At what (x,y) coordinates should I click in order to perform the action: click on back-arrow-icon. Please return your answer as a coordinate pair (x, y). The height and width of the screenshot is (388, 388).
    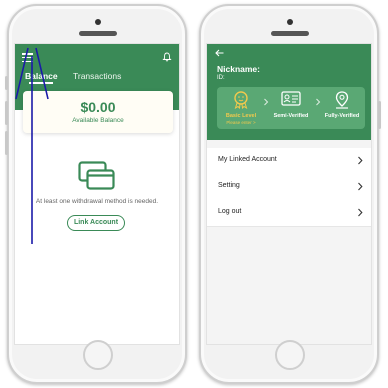
    Looking at the image, I should click on (219, 53).